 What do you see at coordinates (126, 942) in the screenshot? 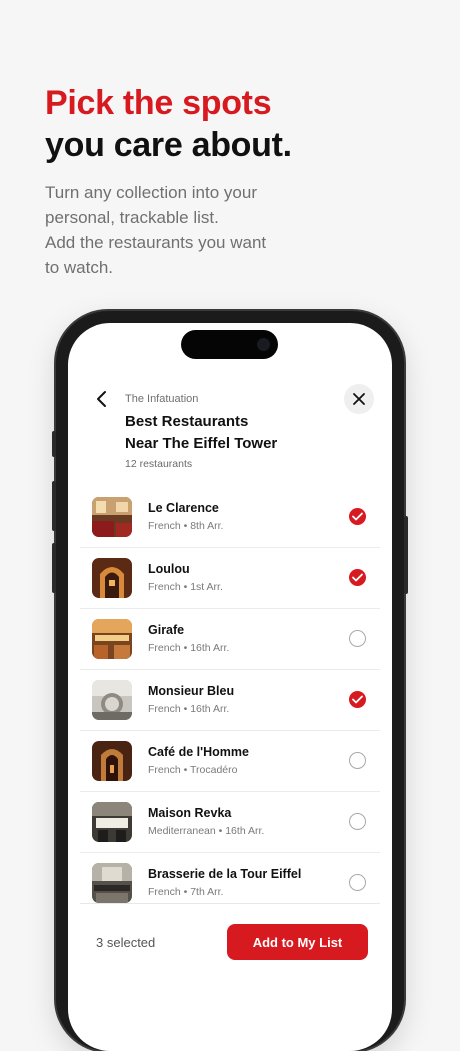
I see `selected-count: 3 selected` at bounding box center [126, 942].